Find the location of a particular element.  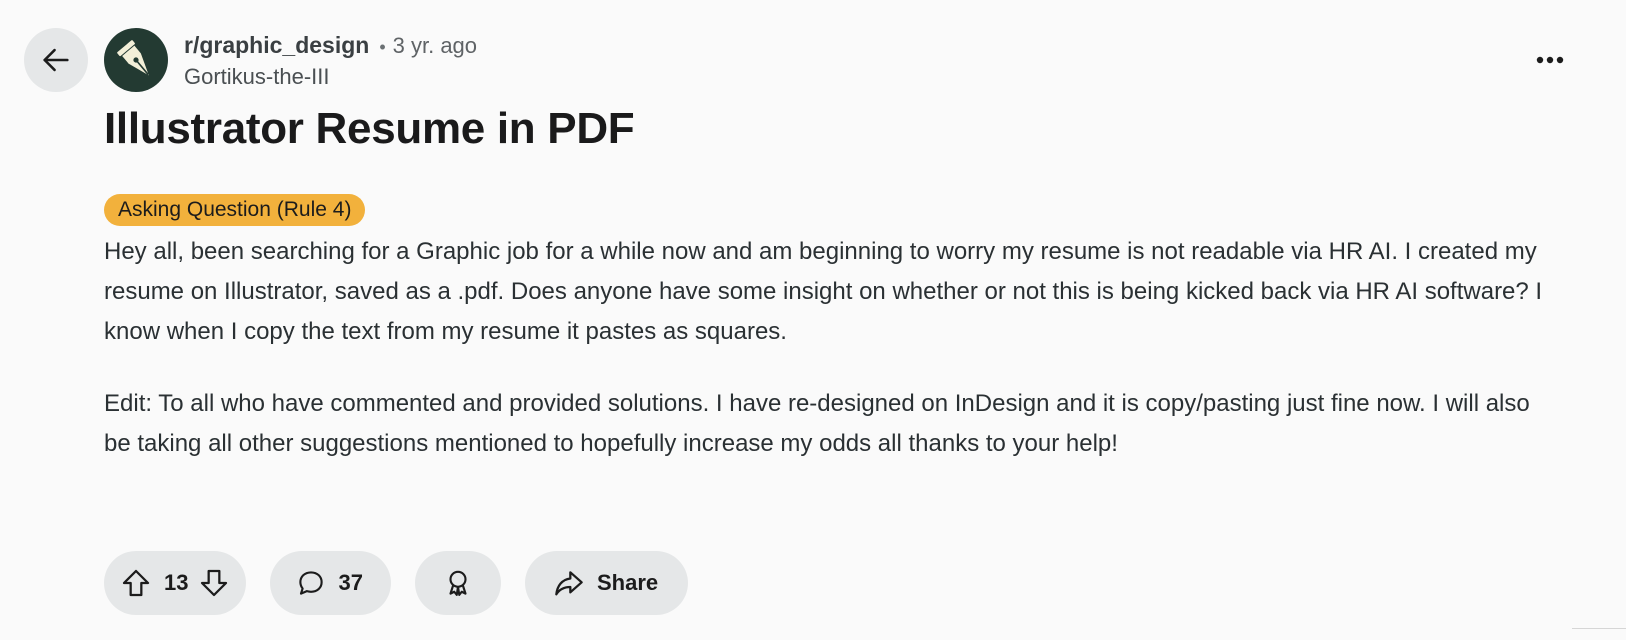

award-button is located at coordinates (457, 583).